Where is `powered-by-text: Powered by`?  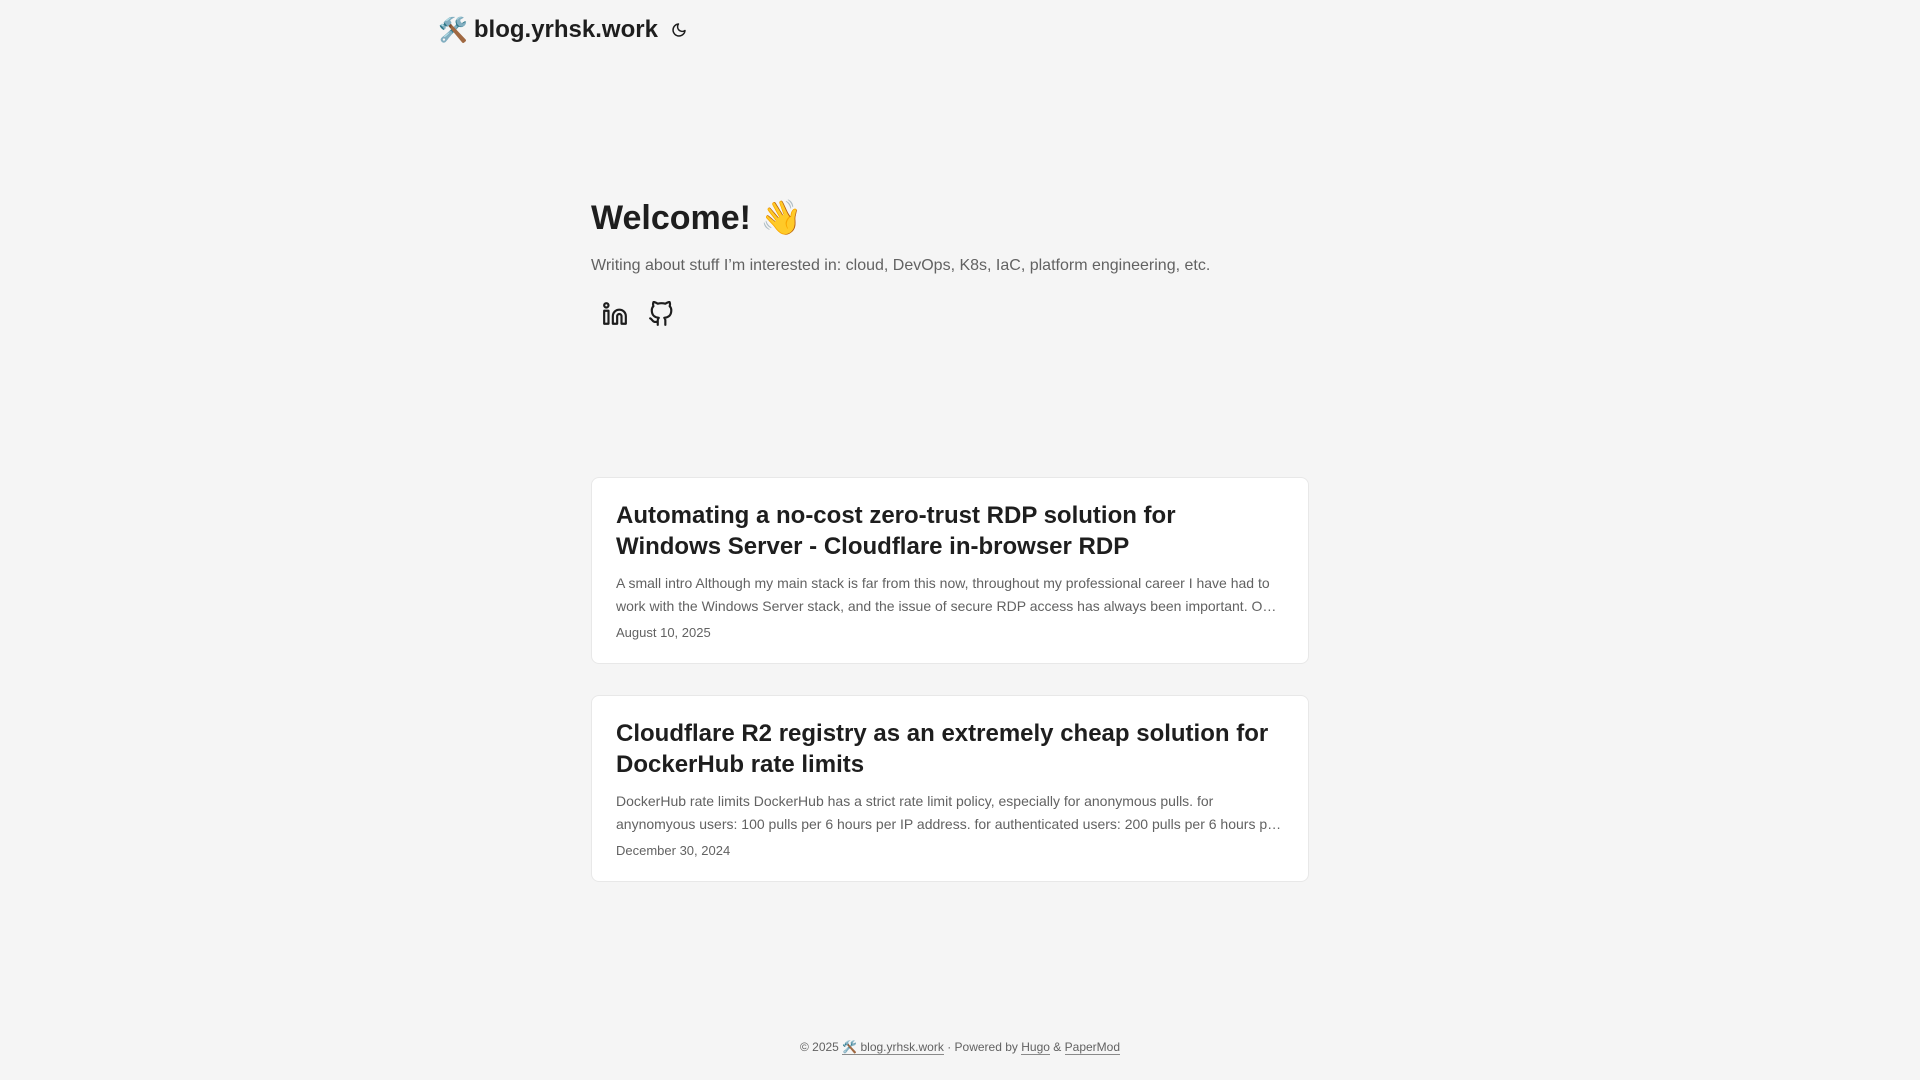
powered-by-text: Powered by is located at coordinates (986, 1047).